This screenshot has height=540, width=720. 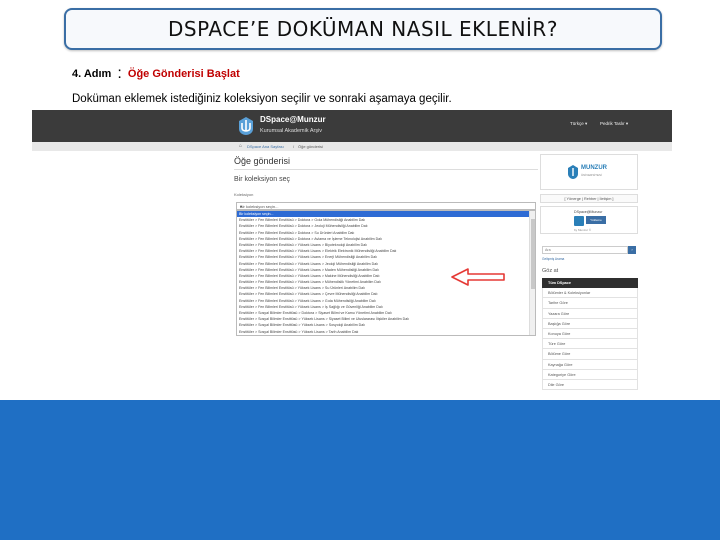 What do you see at coordinates (478, 277) in the screenshot?
I see `red-arrow-icon` at bounding box center [478, 277].